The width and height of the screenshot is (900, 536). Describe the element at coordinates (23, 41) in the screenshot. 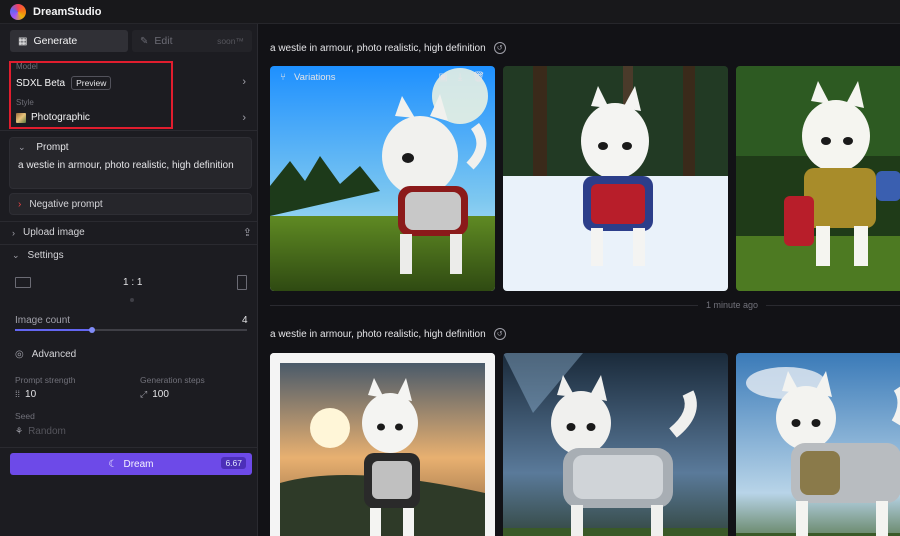

I see `grid-icon: ▦` at that location.